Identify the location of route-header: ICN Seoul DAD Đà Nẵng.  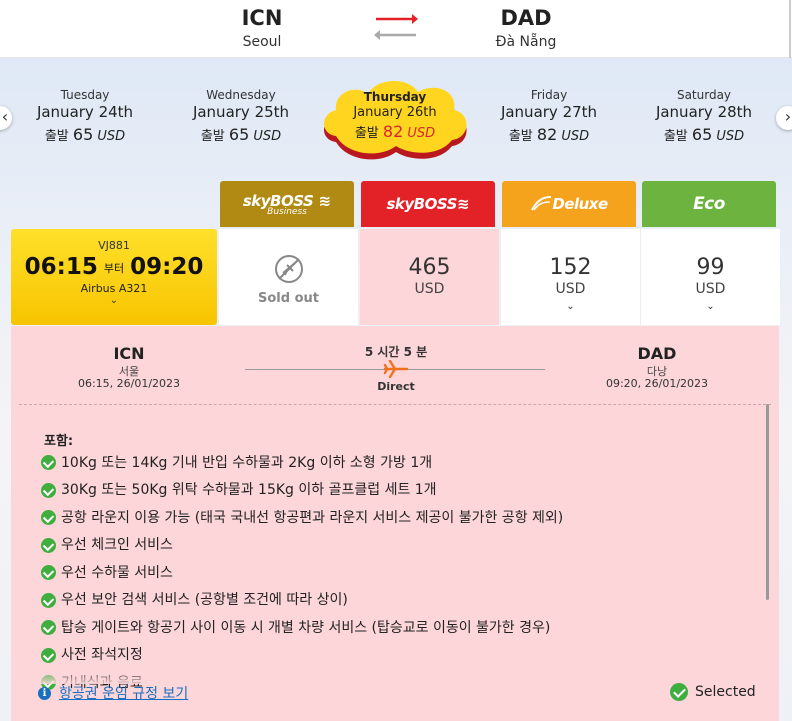
(396, 29).